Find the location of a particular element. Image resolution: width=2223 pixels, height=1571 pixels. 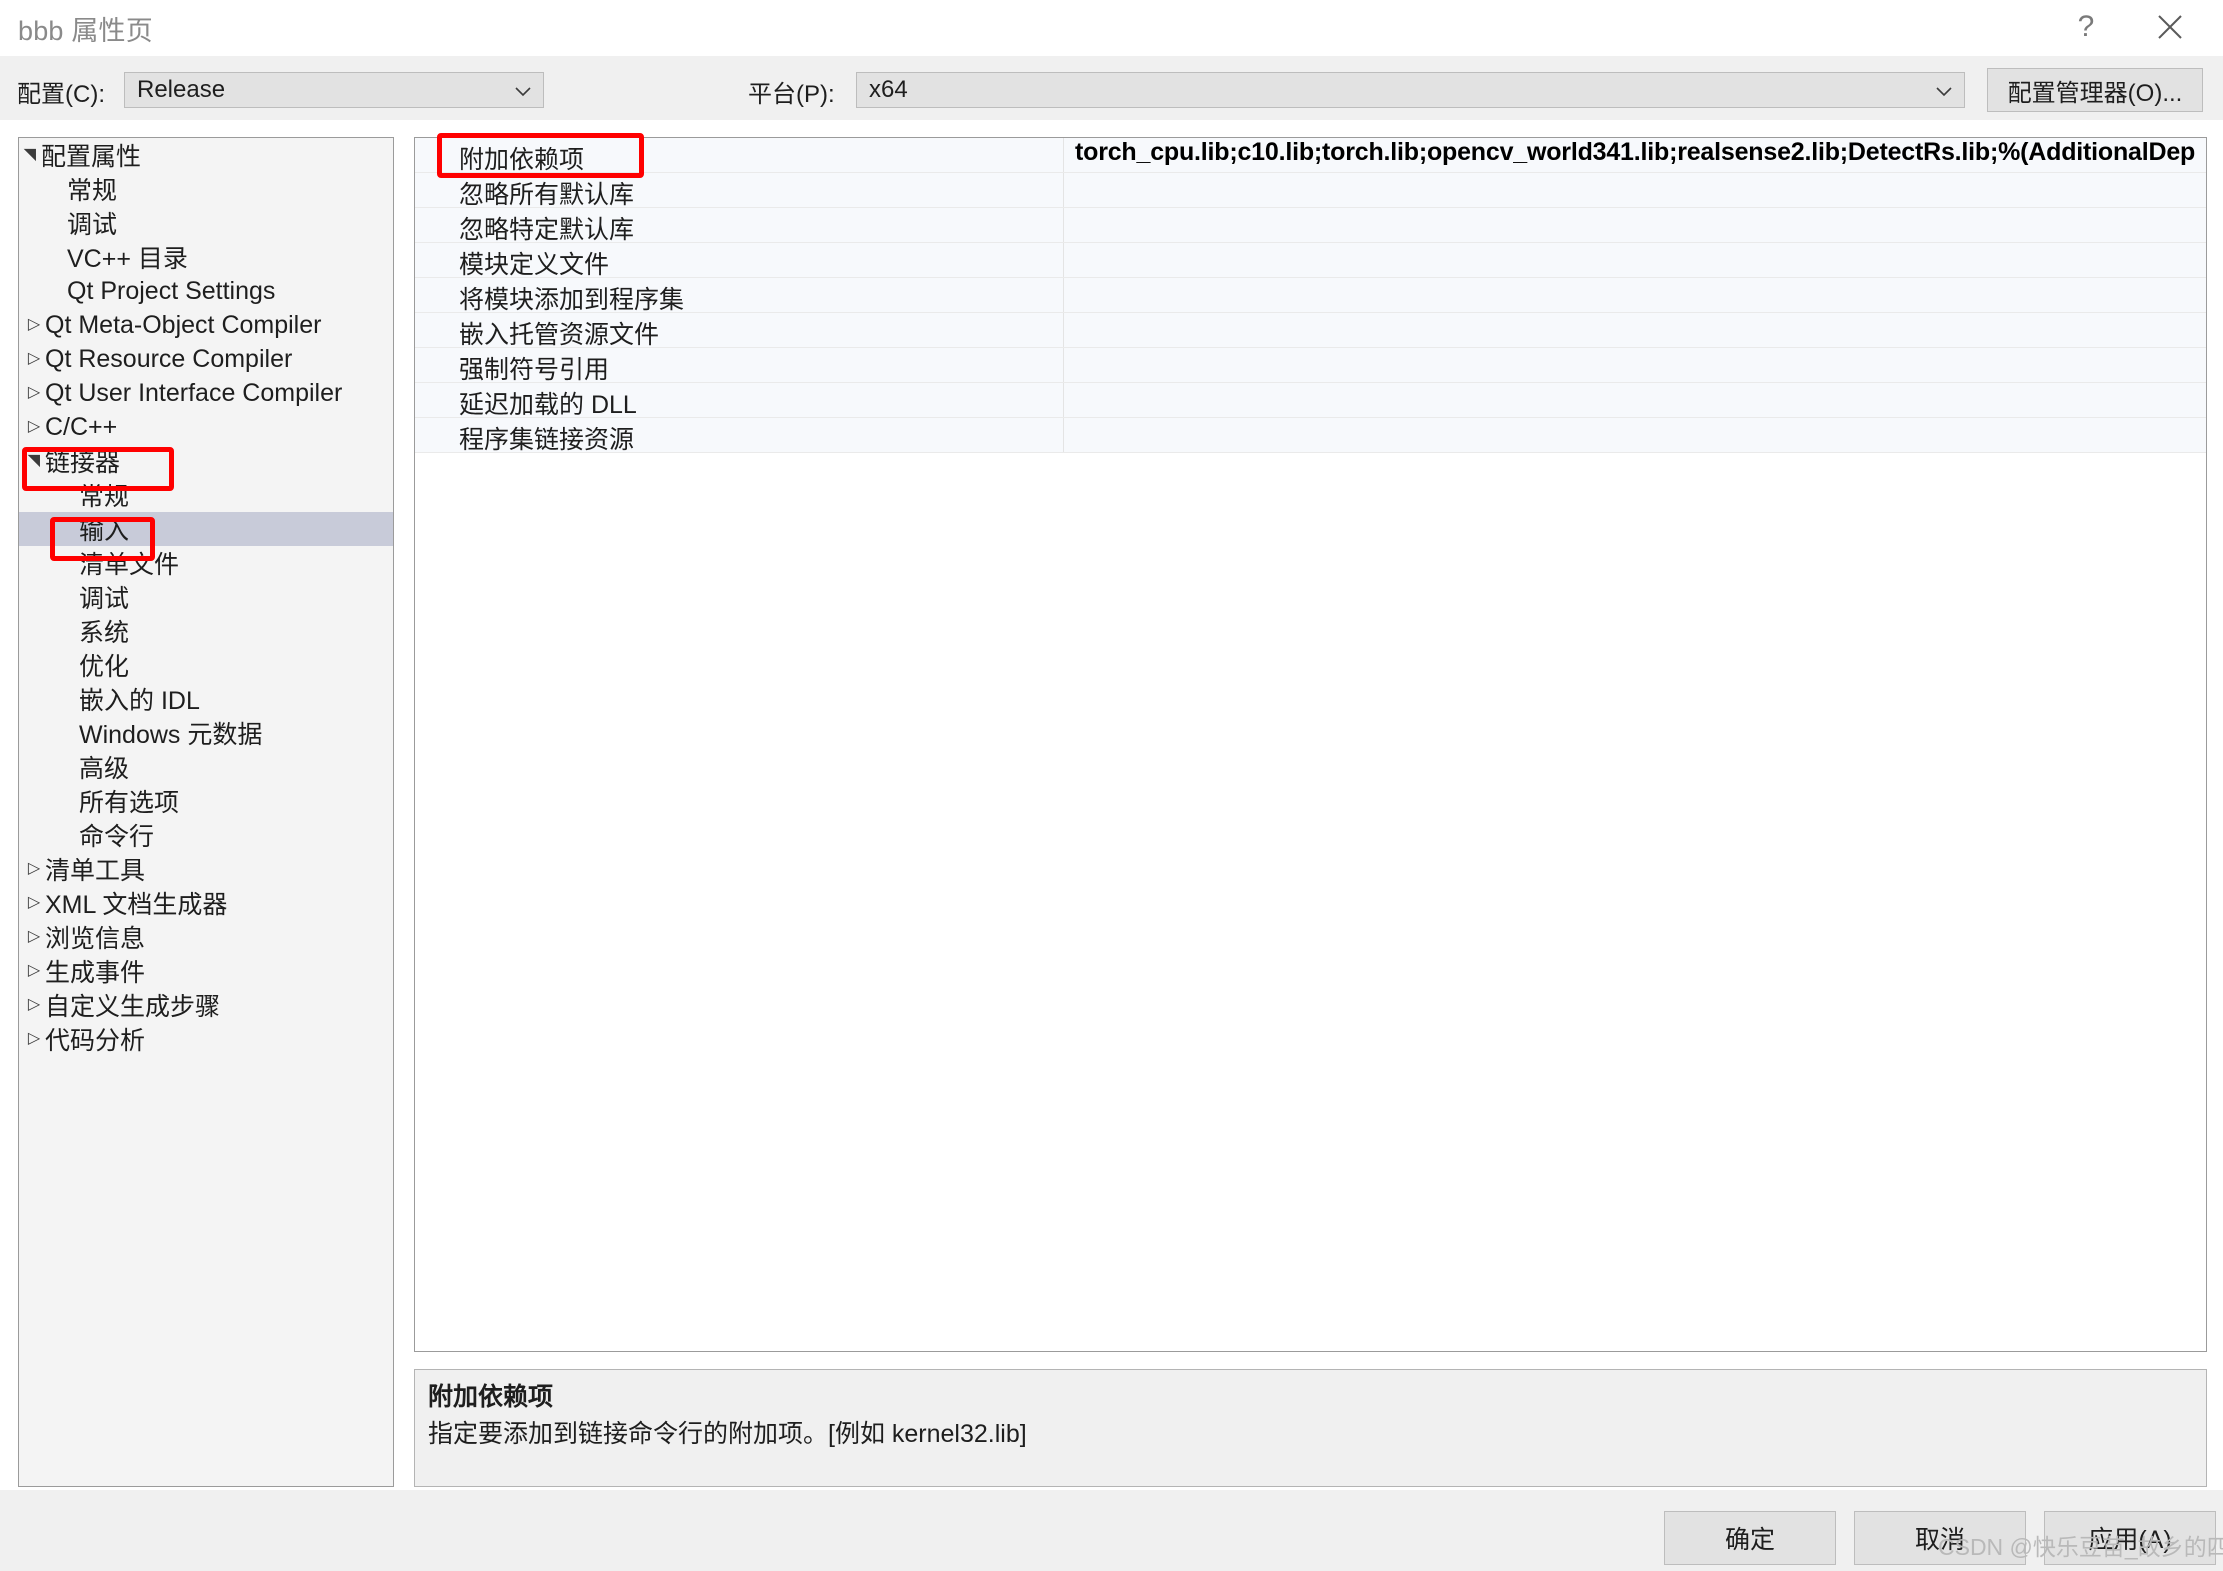

tree-item: Windows 元数据 is located at coordinates (206, 733).